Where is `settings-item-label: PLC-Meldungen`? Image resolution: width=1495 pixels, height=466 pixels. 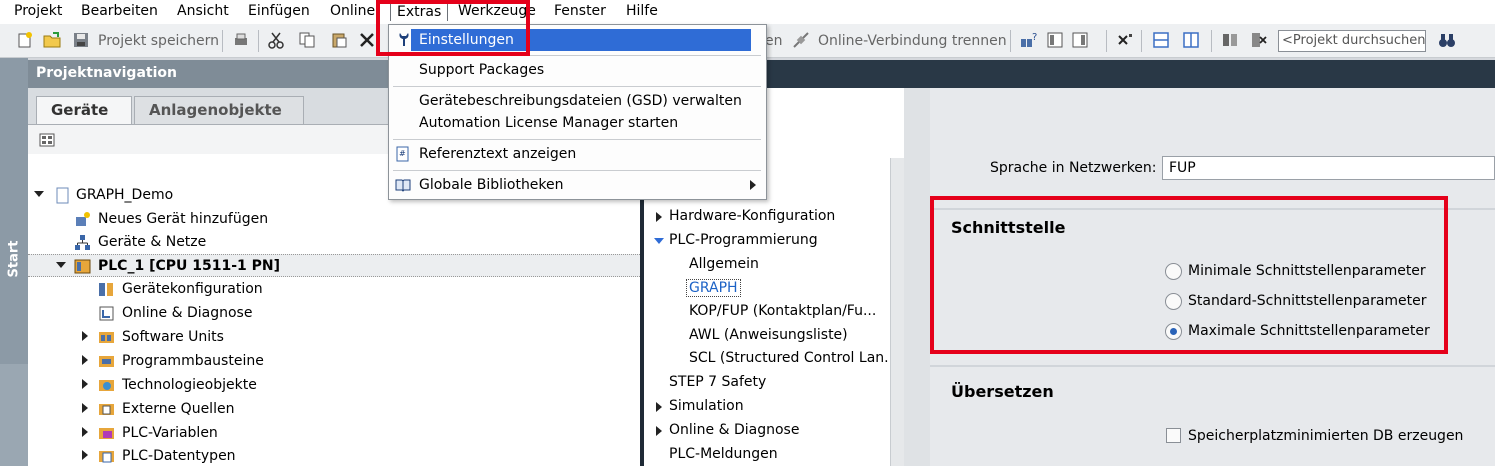
settings-item-label: PLC-Meldungen is located at coordinates (723, 454).